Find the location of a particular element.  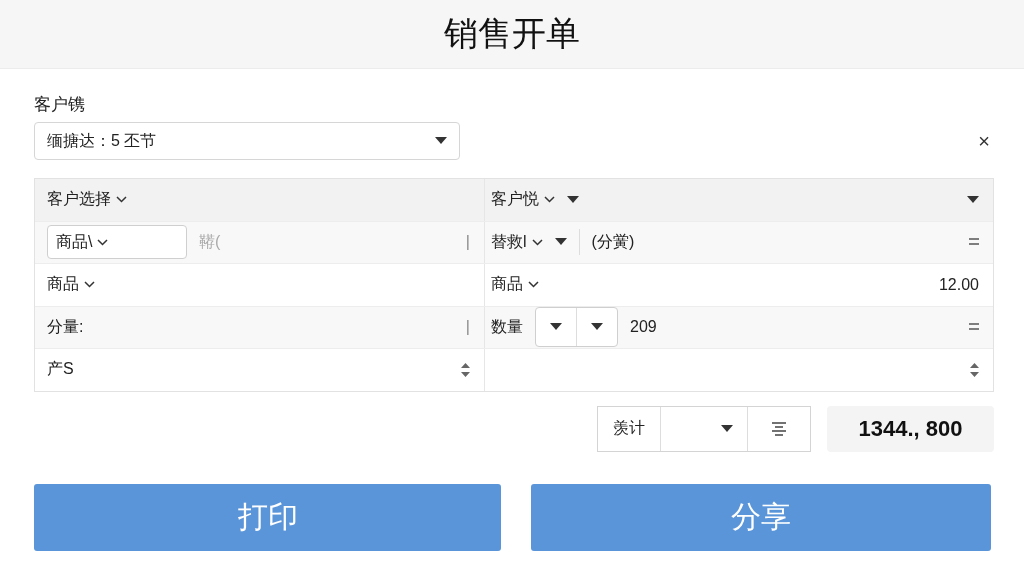

field-label: 羡计 is located at coordinates (629, 428).